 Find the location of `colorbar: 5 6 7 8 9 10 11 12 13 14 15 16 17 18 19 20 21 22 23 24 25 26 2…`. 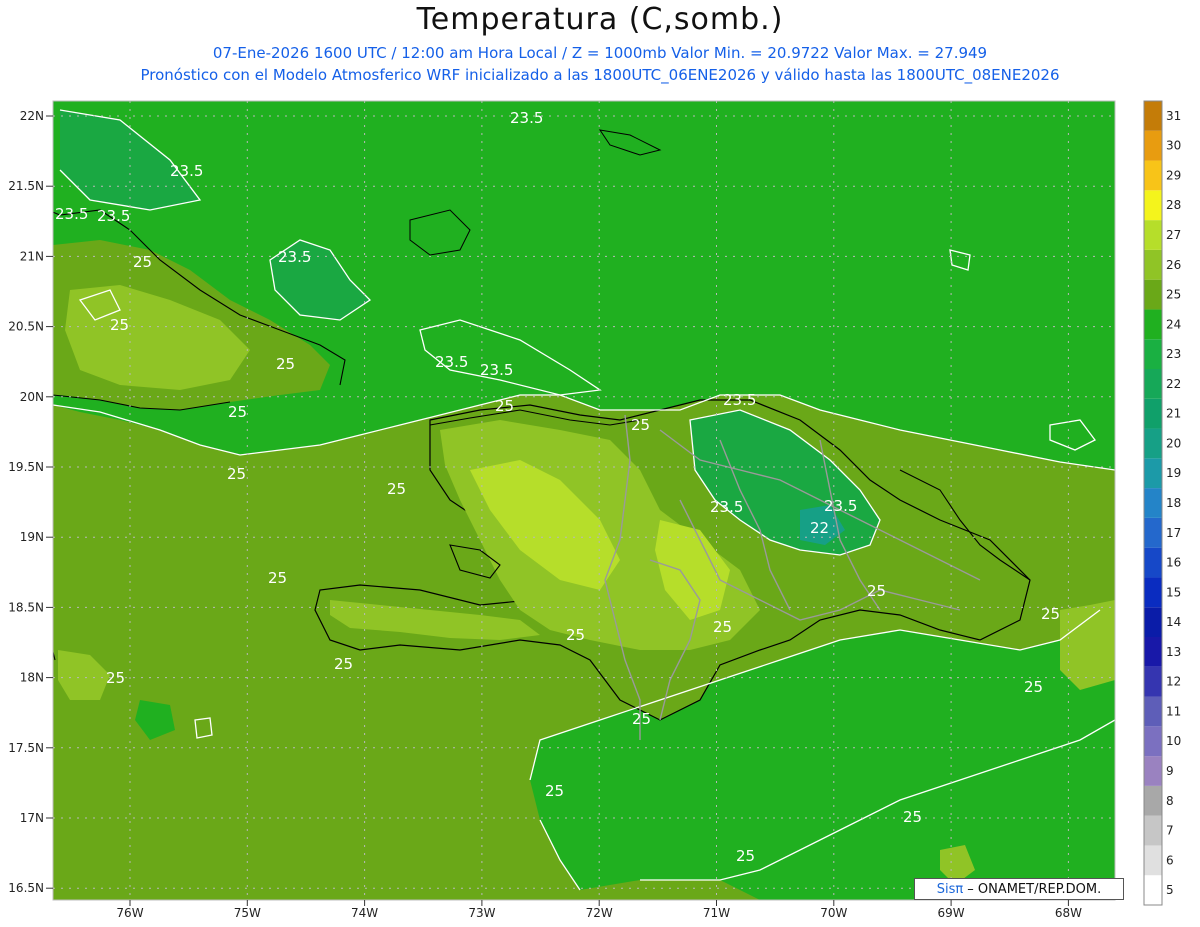

colorbar: 5 6 7 8 9 10 11 12 13 14 15 16 17 18 19 20 21 22 23 24 25 26 2… is located at coordinates (1162, 503).